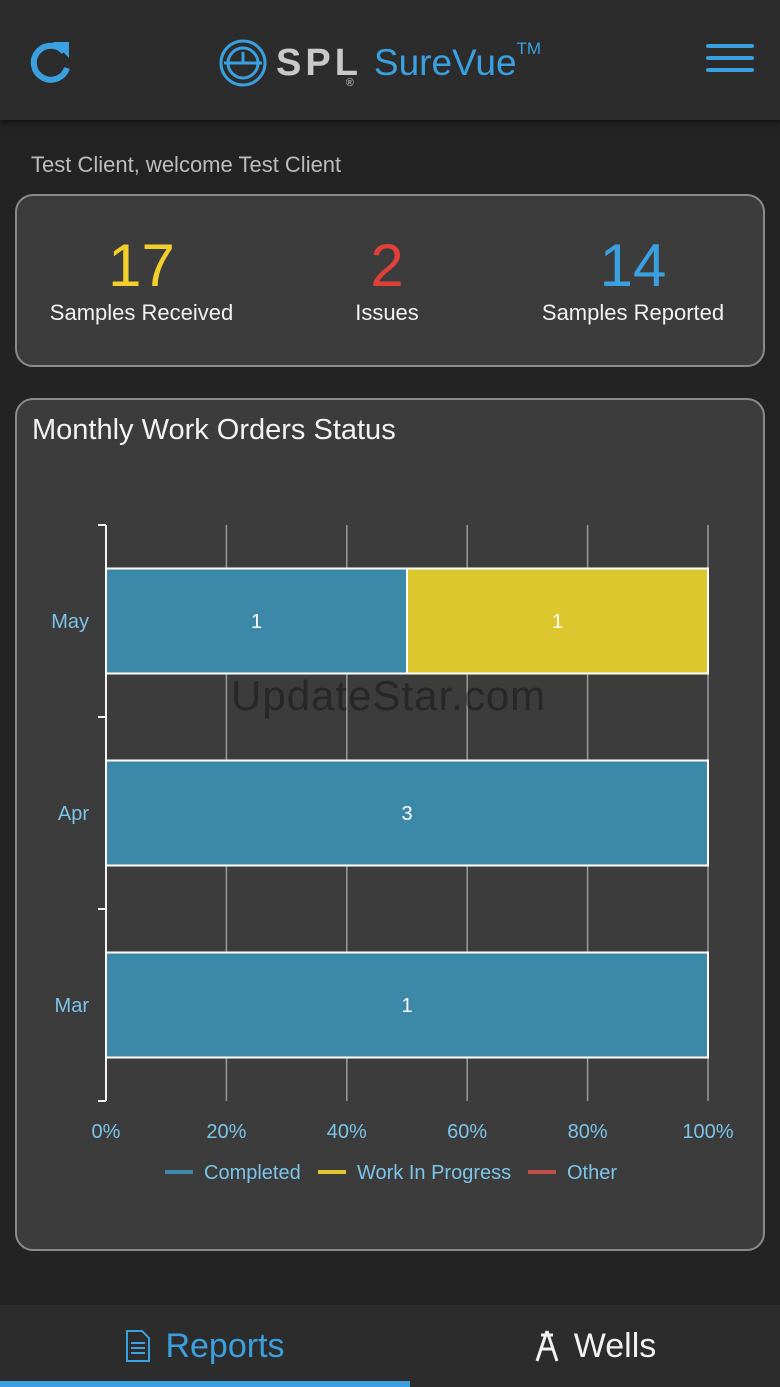 The image size is (780, 1387). What do you see at coordinates (351, 82) in the screenshot?
I see `registered-mark: ®` at bounding box center [351, 82].